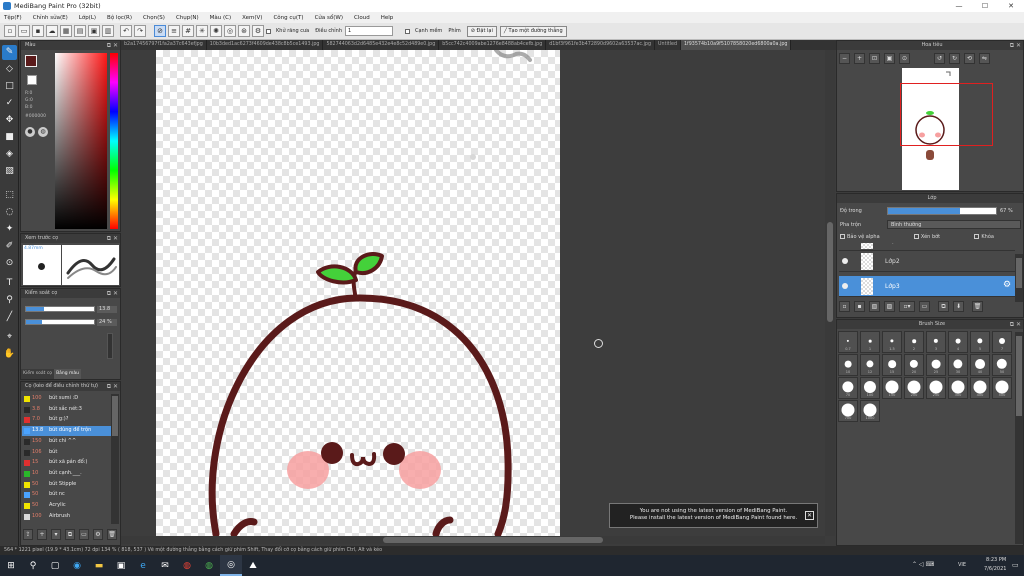  What do you see at coordinates (66, 506) in the screenshot?
I see `brush-item: 50 Acrylic` at bounding box center [66, 506].